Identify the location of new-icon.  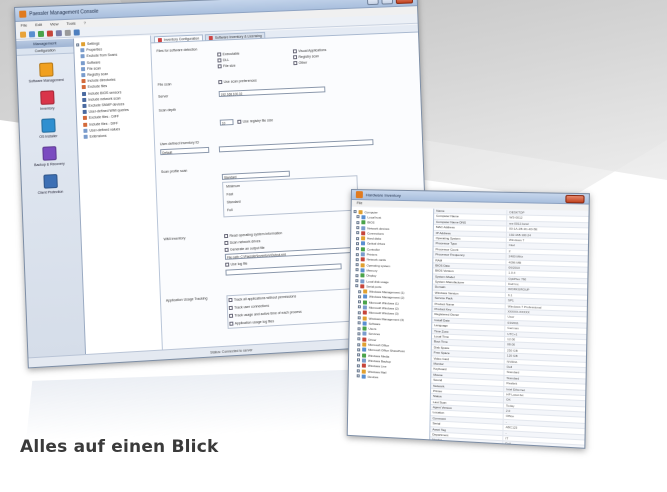
(23, 34).